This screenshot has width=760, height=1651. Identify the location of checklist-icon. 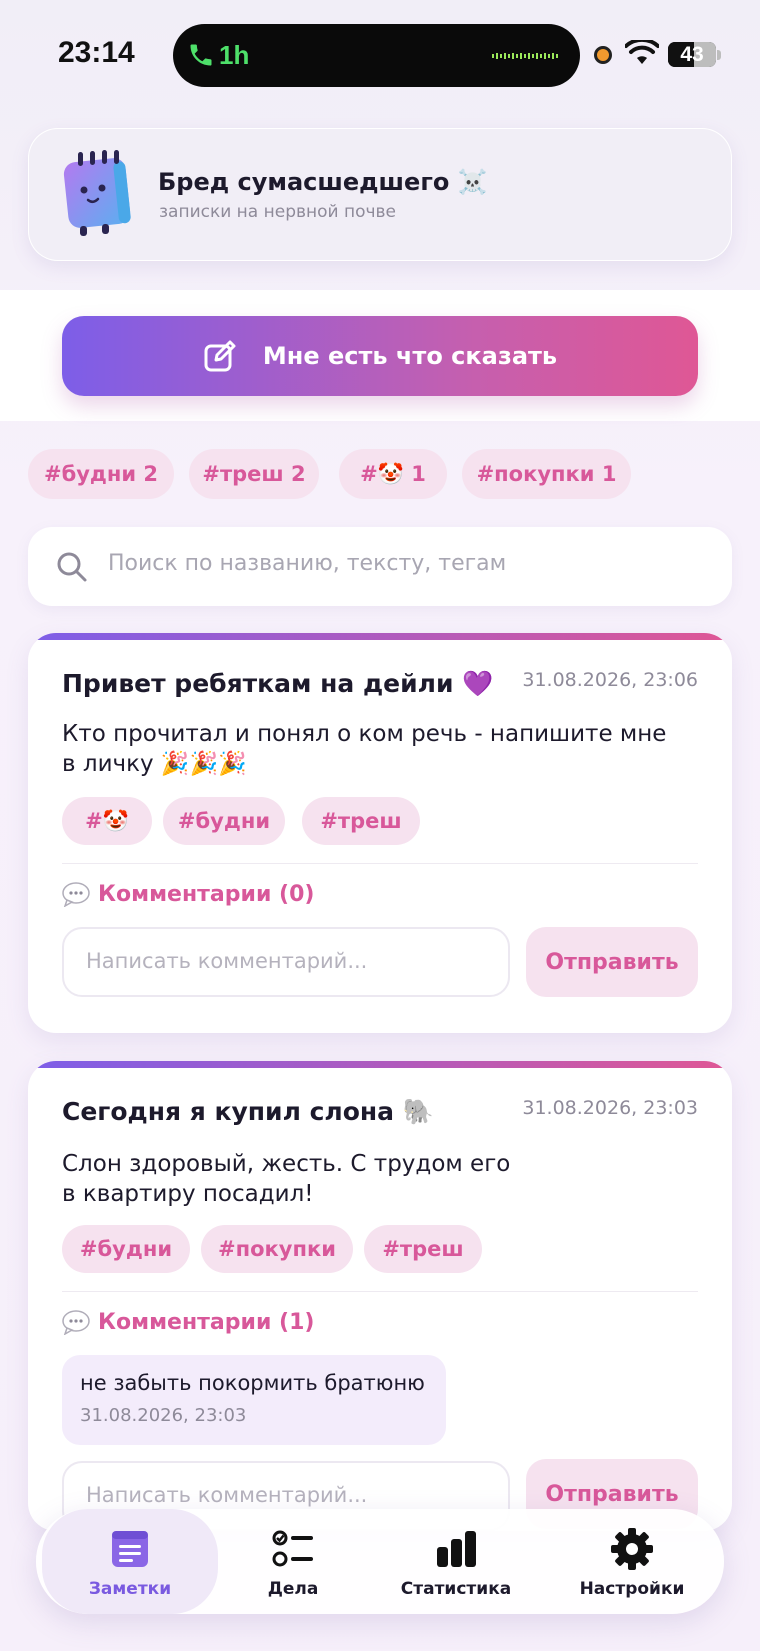
(292, 1548).